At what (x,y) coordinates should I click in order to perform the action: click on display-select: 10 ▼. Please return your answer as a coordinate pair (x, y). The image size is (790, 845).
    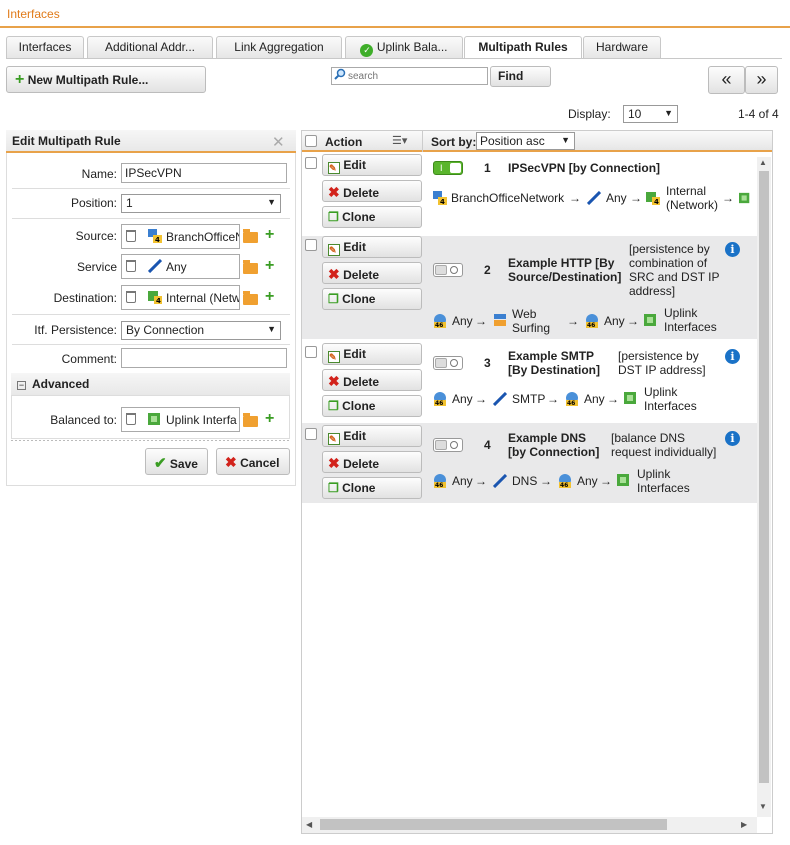
    Looking at the image, I should click on (650, 114).